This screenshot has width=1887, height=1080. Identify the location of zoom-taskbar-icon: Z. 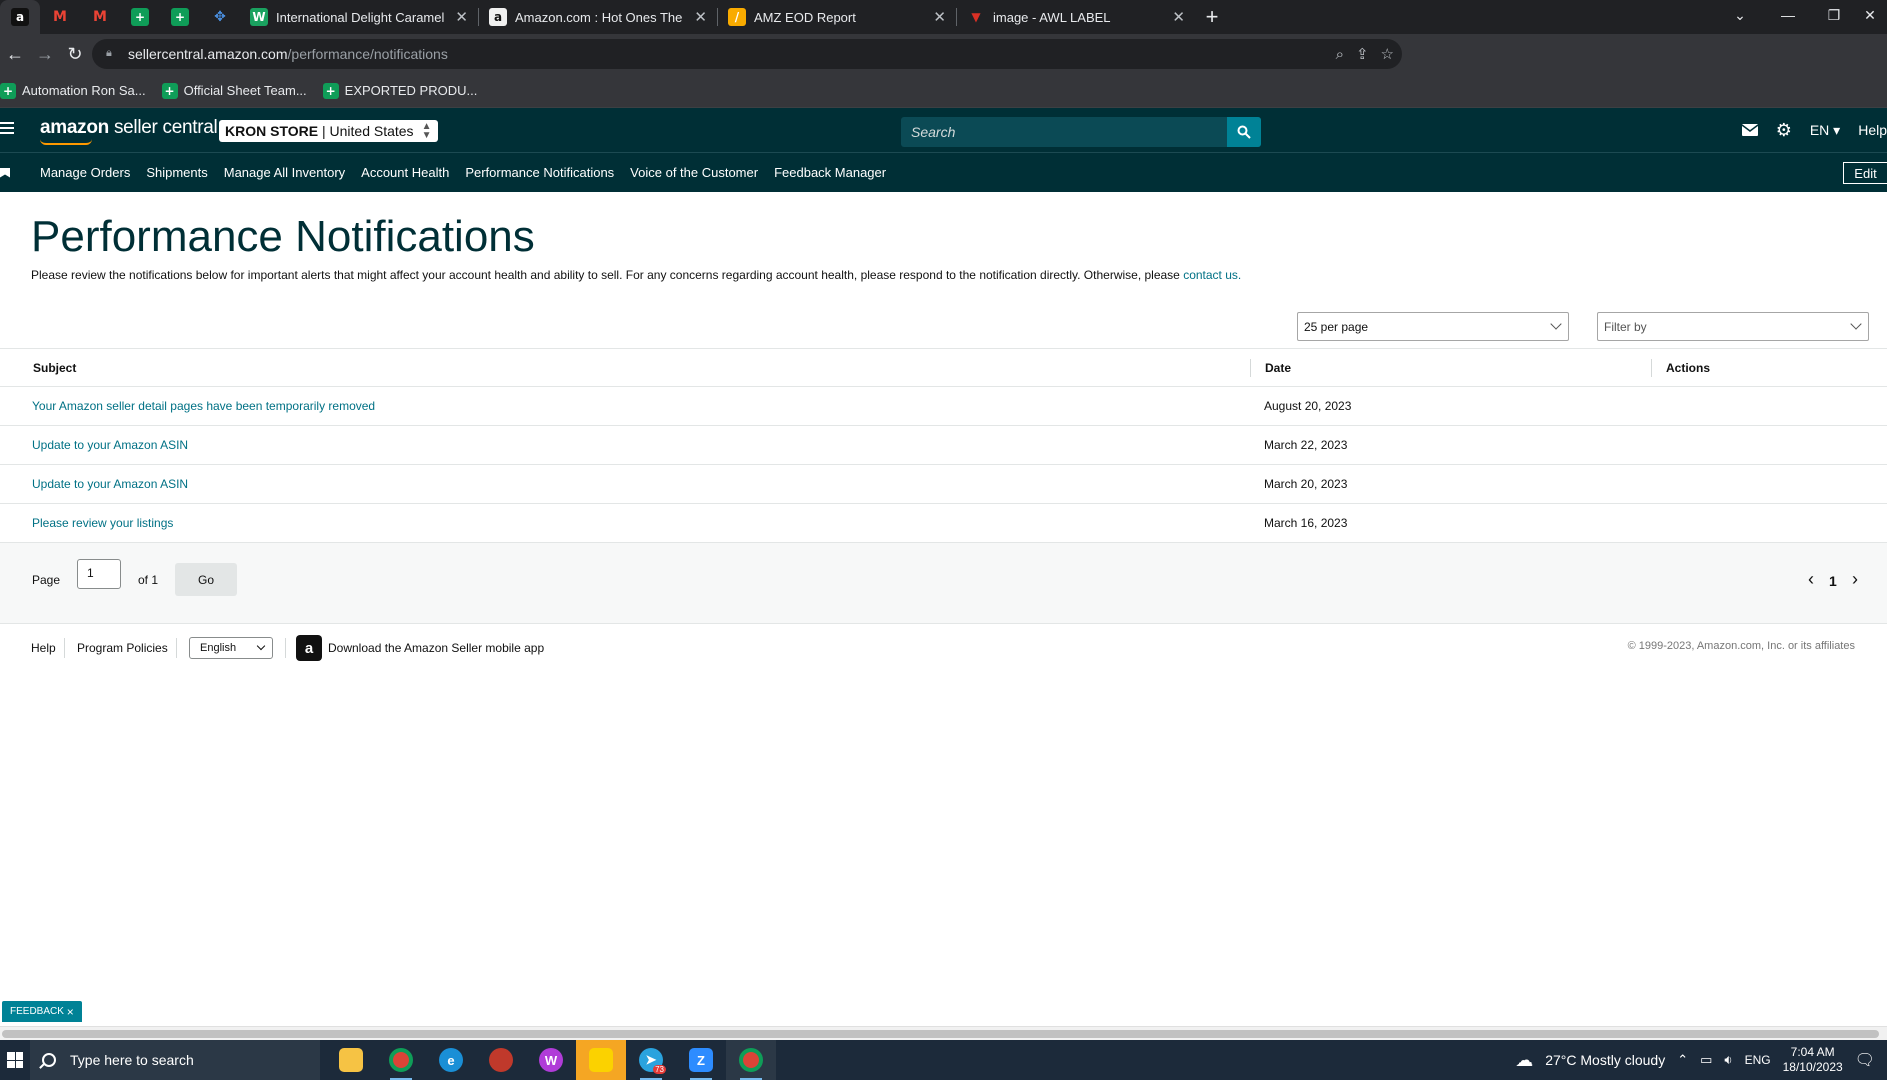
(701, 1060).